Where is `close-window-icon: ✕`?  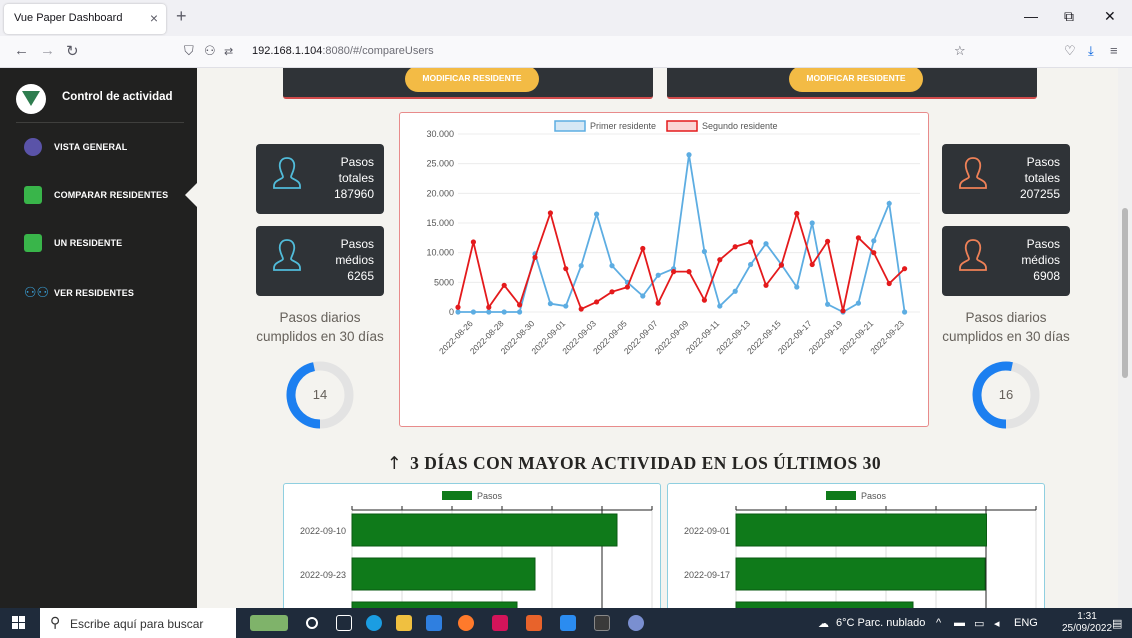 close-window-icon: ✕ is located at coordinates (1110, 16).